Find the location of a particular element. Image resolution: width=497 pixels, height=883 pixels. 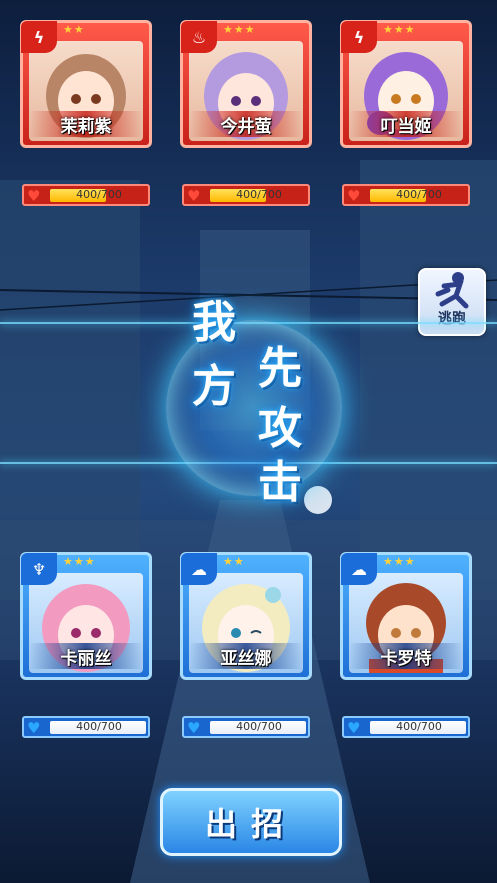

enemy-hp-bar-3: ♥ 400/700 is located at coordinates (406, 195).